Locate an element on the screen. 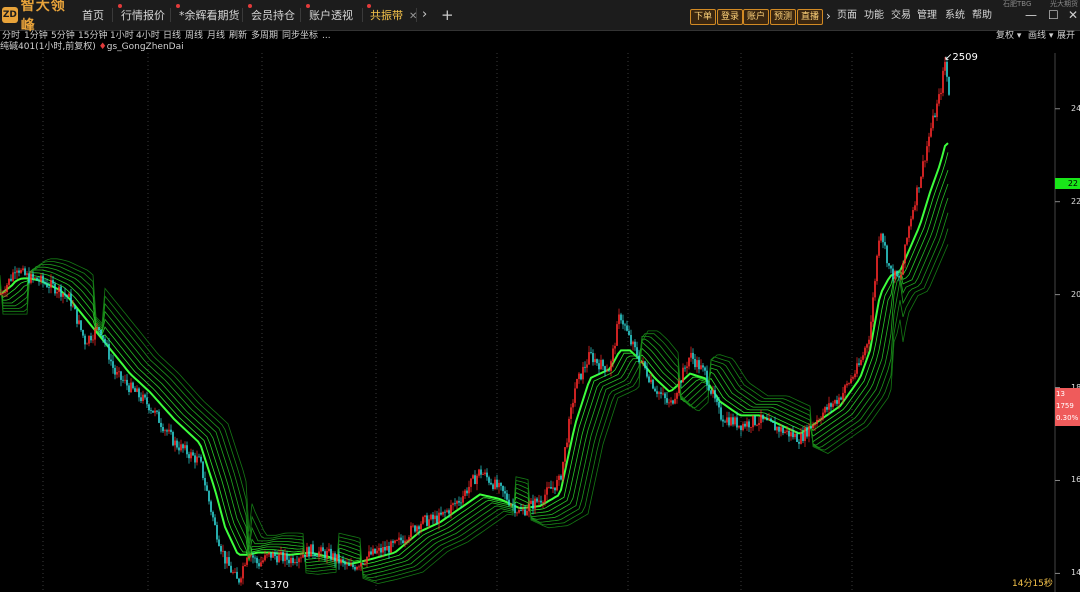  multi-period-button: 多周期 is located at coordinates (264, 36).